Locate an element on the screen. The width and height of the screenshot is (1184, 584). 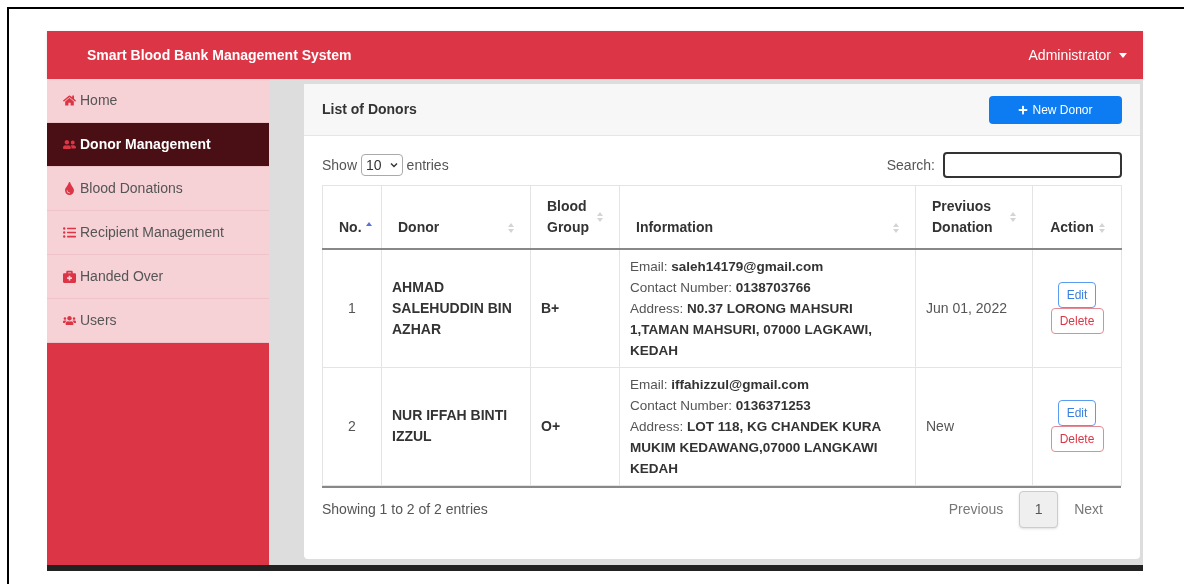
table-cell: O+ is located at coordinates (575, 426).